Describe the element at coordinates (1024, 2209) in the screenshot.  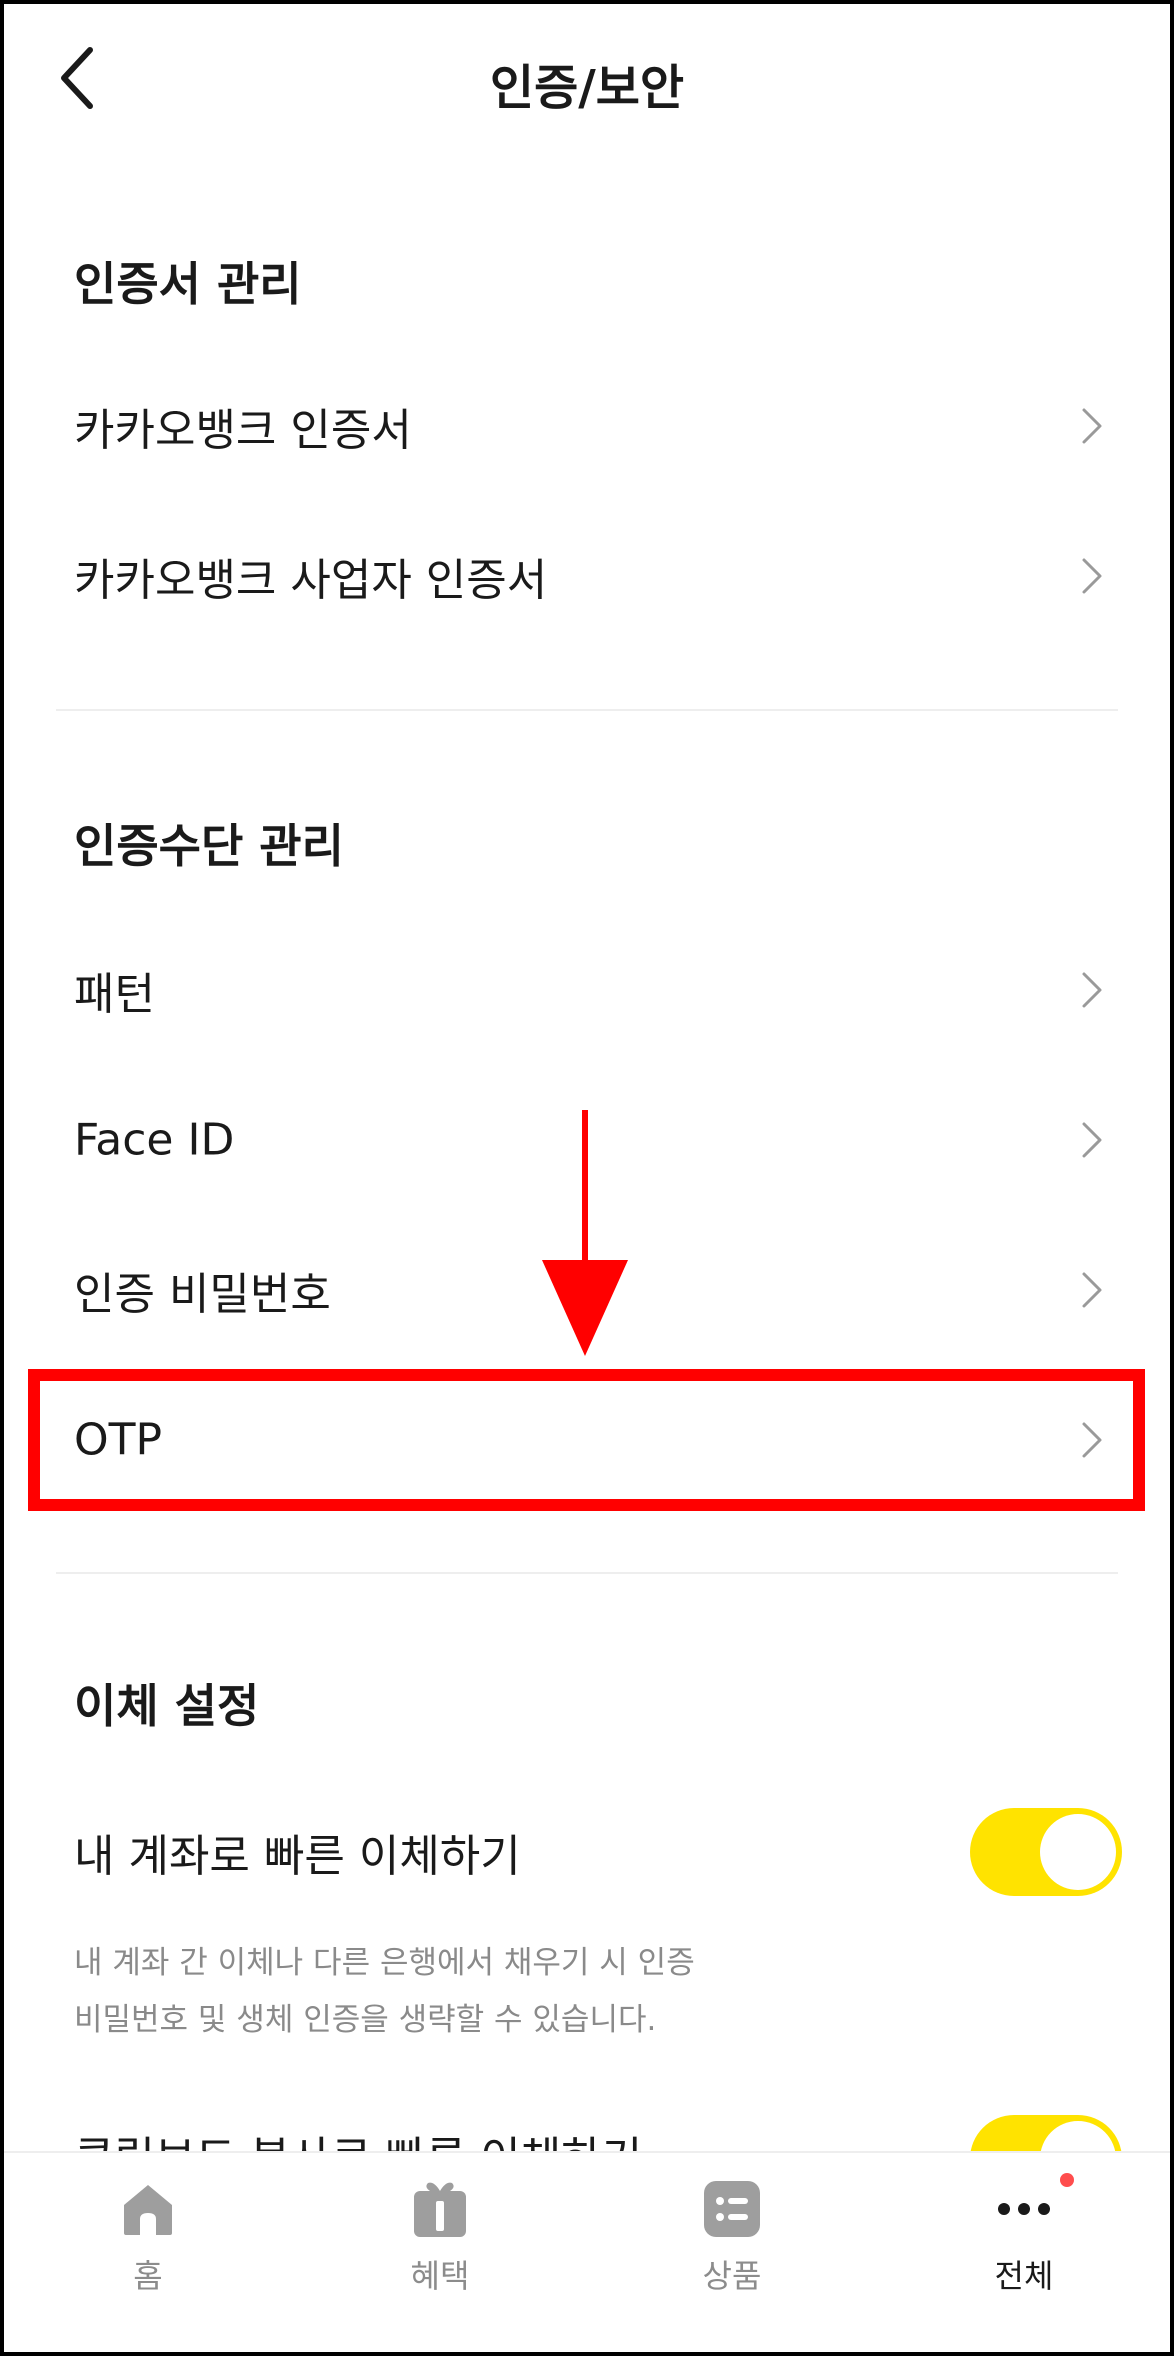
I see `more-icon` at that location.